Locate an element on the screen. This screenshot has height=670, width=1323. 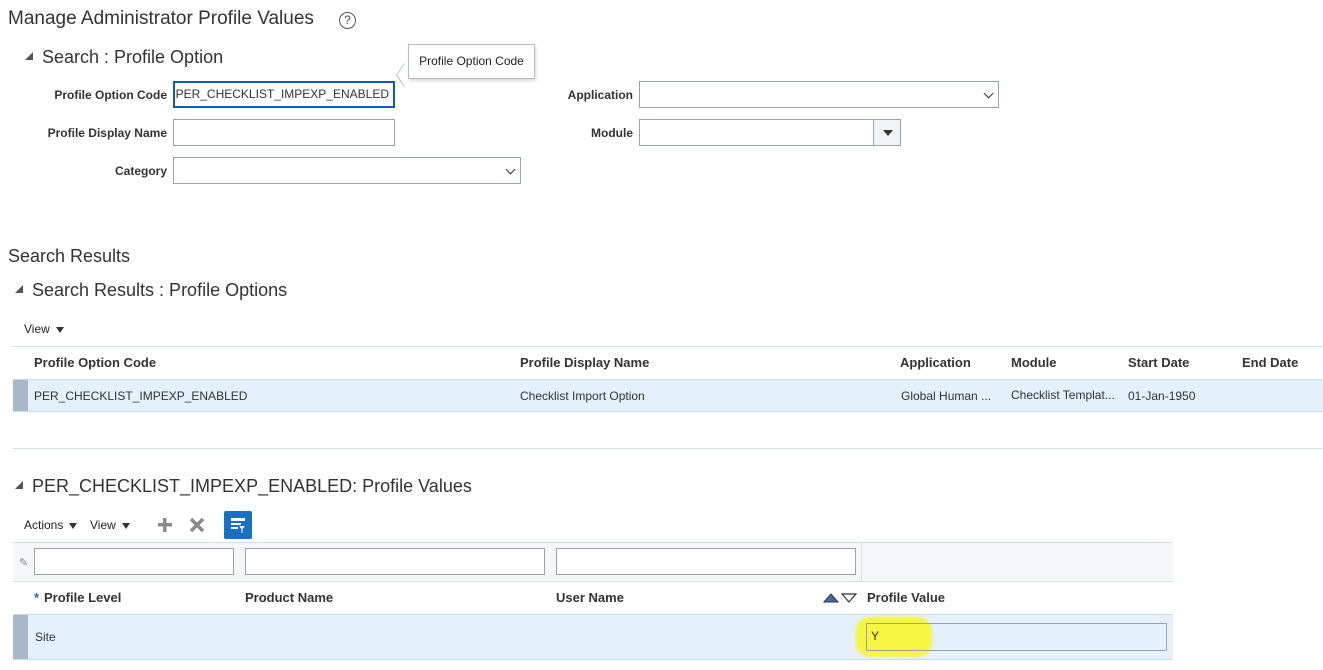
query-by-example-icon is located at coordinates (238, 525).